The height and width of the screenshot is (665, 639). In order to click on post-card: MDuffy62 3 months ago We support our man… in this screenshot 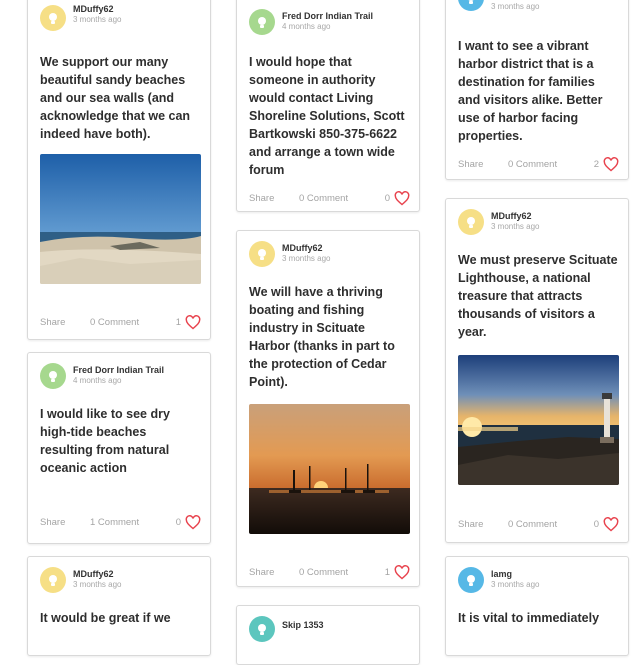, I will do `click(119, 170)`.